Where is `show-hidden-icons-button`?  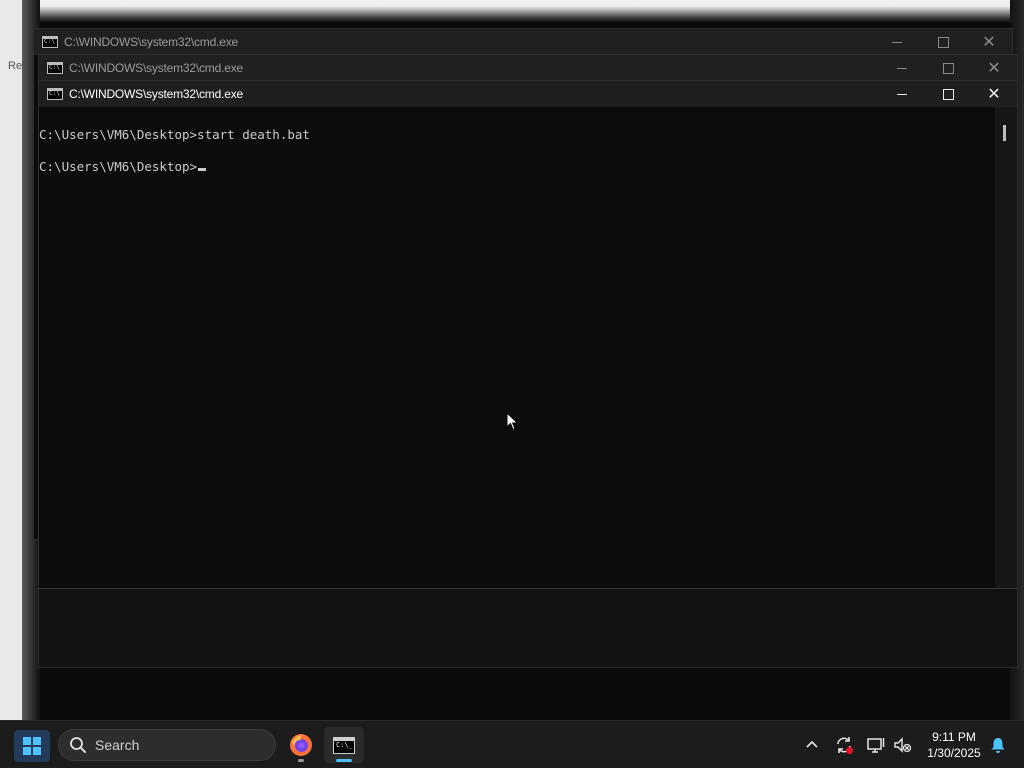
show-hidden-icons-button is located at coordinates (812, 745).